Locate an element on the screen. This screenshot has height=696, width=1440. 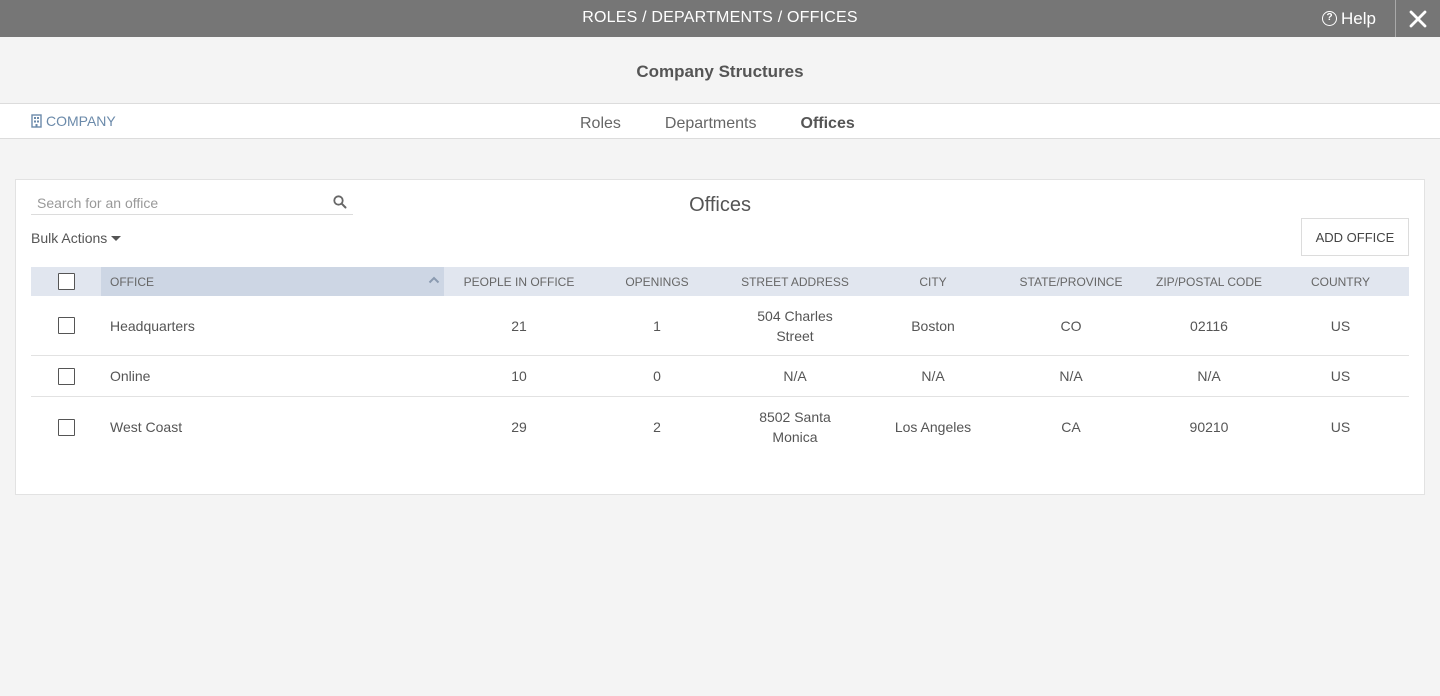
select-all-checkbox is located at coordinates (66, 281).